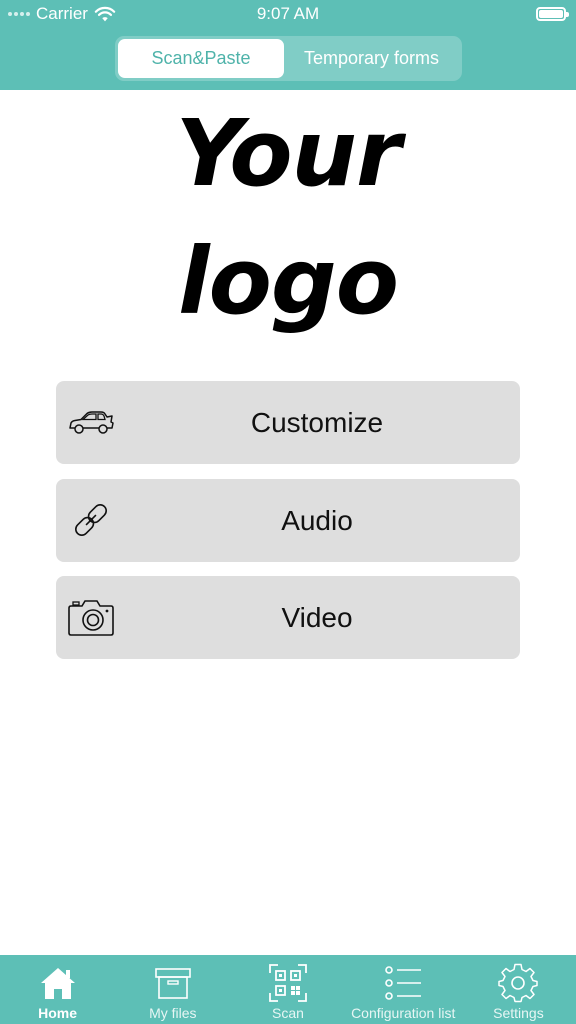 The height and width of the screenshot is (1024, 576). Describe the element at coordinates (288, 1013) in the screenshot. I see `tab-scan-label: Scan` at that location.